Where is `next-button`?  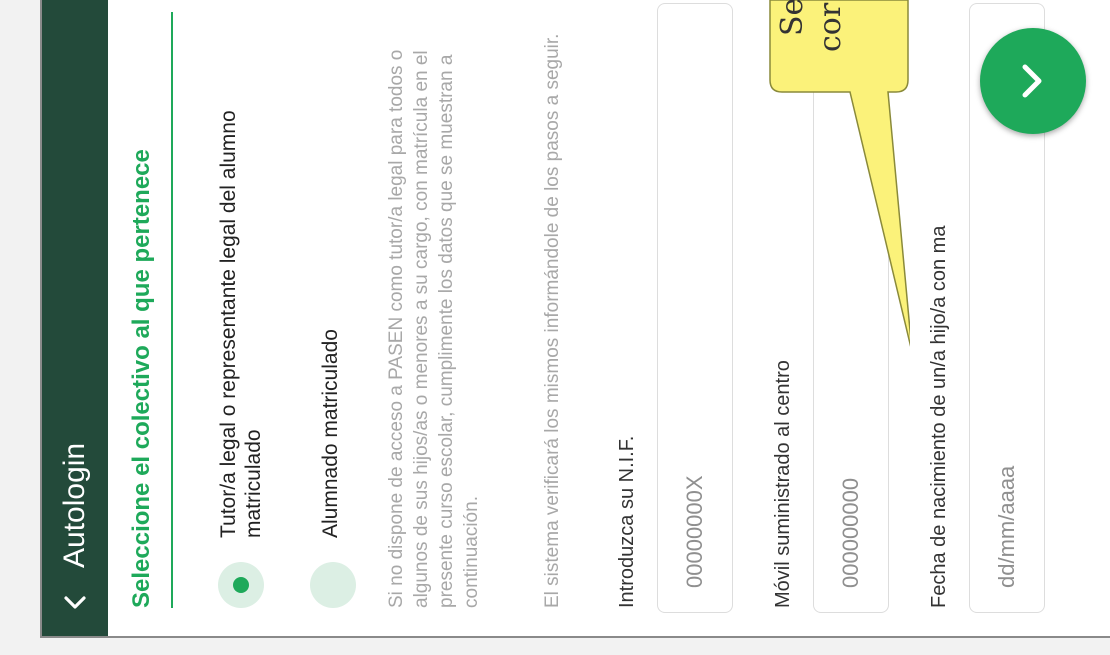
next-button is located at coordinates (1033, 81).